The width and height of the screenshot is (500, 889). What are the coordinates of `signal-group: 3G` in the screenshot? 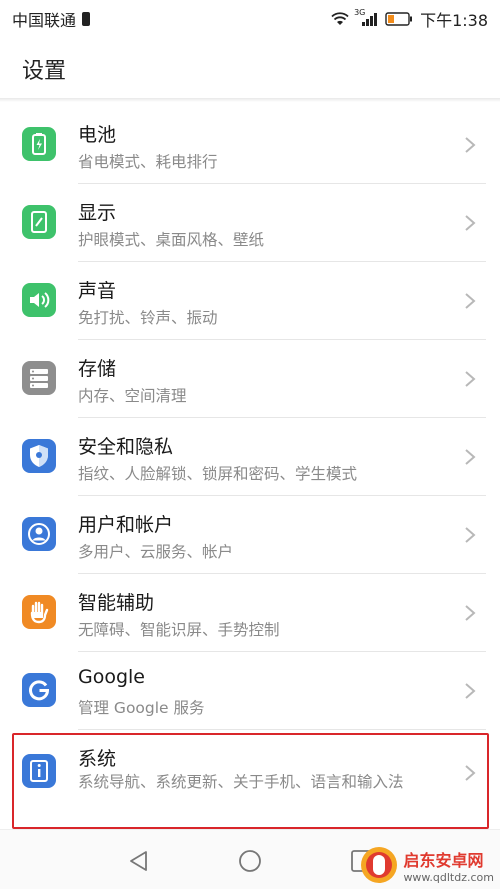 It's located at (366, 17).